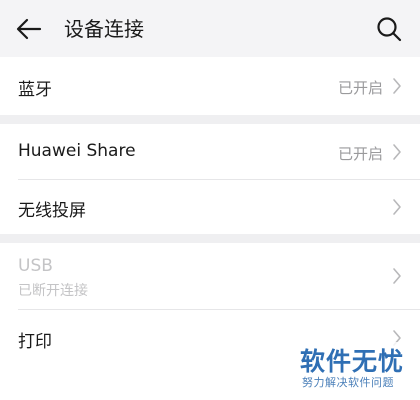  I want to click on search-icon, so click(389, 29).